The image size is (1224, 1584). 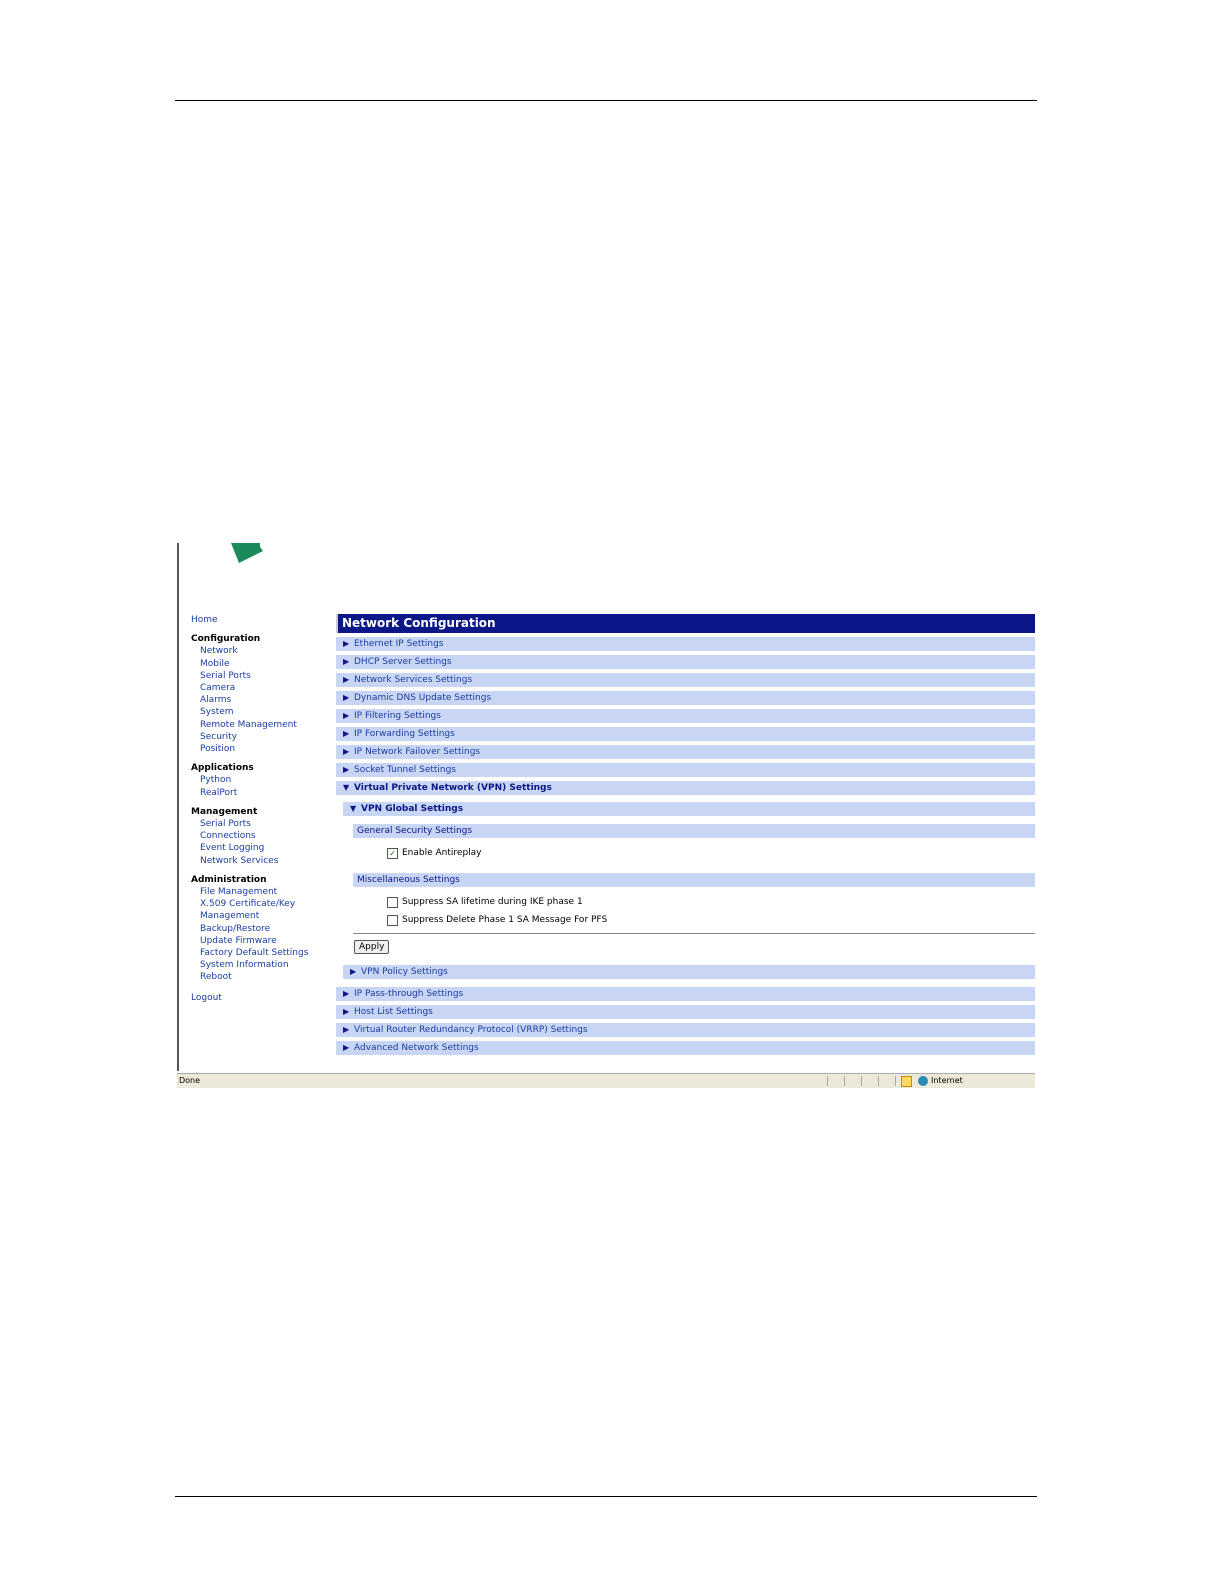 What do you see at coordinates (392, 902) in the screenshot?
I see `suppress-sa-checkbox` at bounding box center [392, 902].